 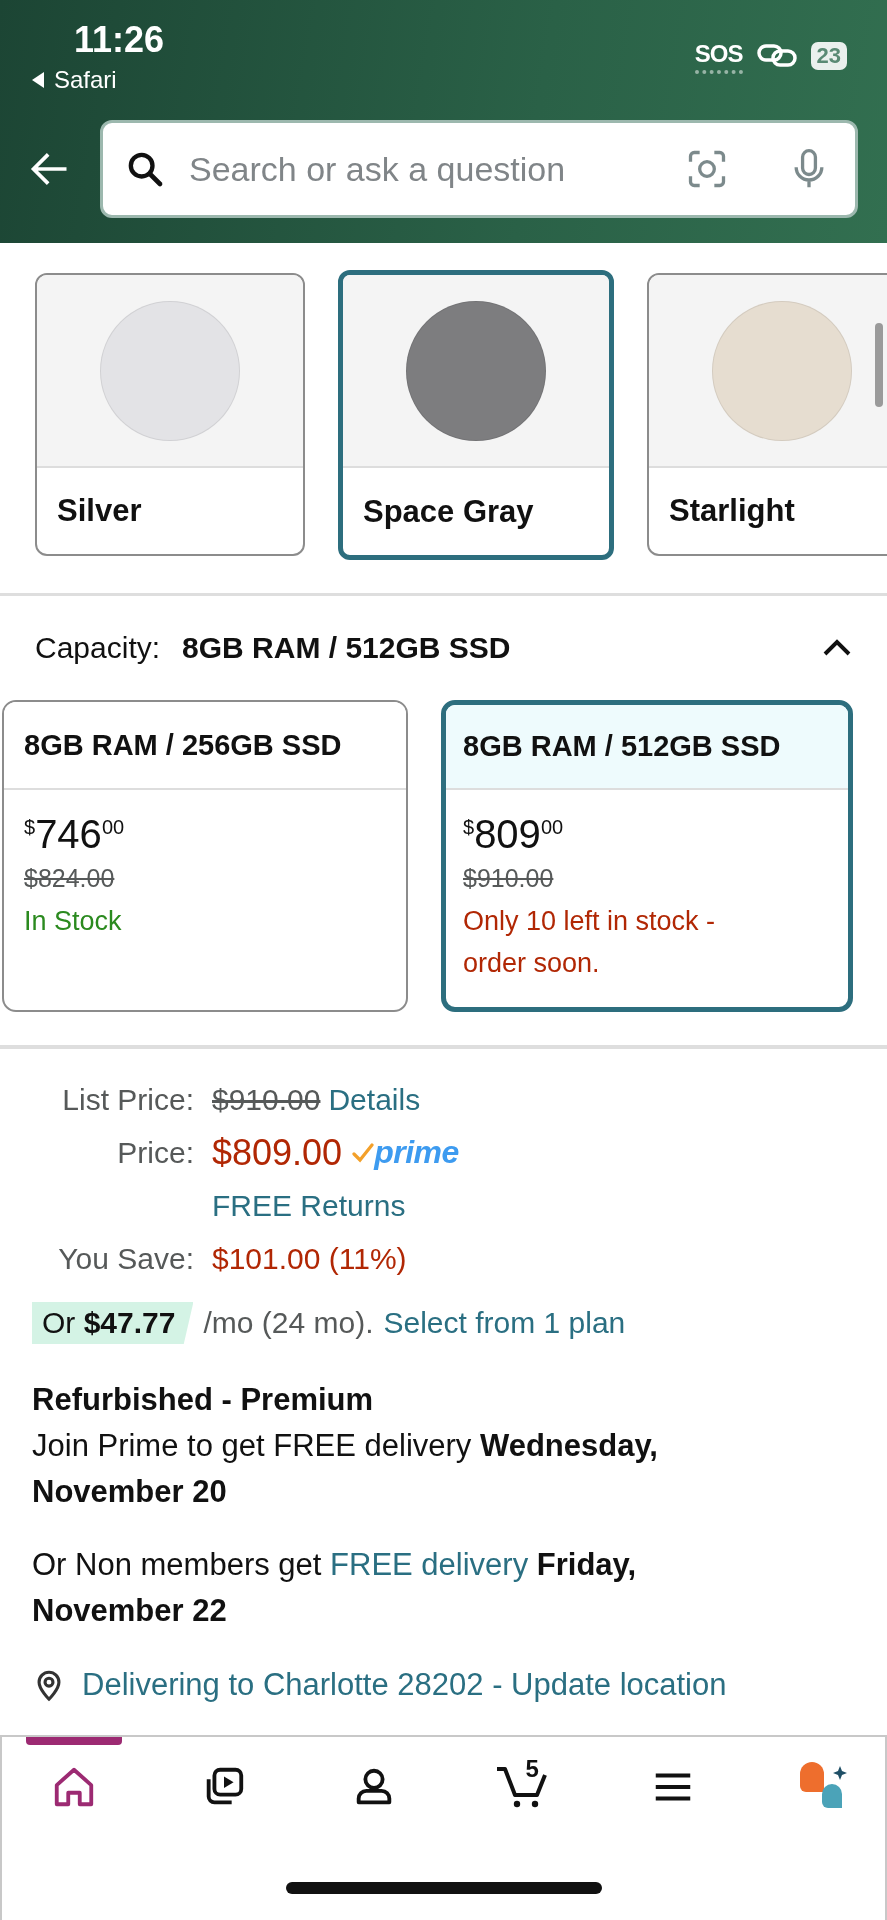 What do you see at coordinates (309, 1205) in the screenshot?
I see `free-returns-link: FREE Returns` at bounding box center [309, 1205].